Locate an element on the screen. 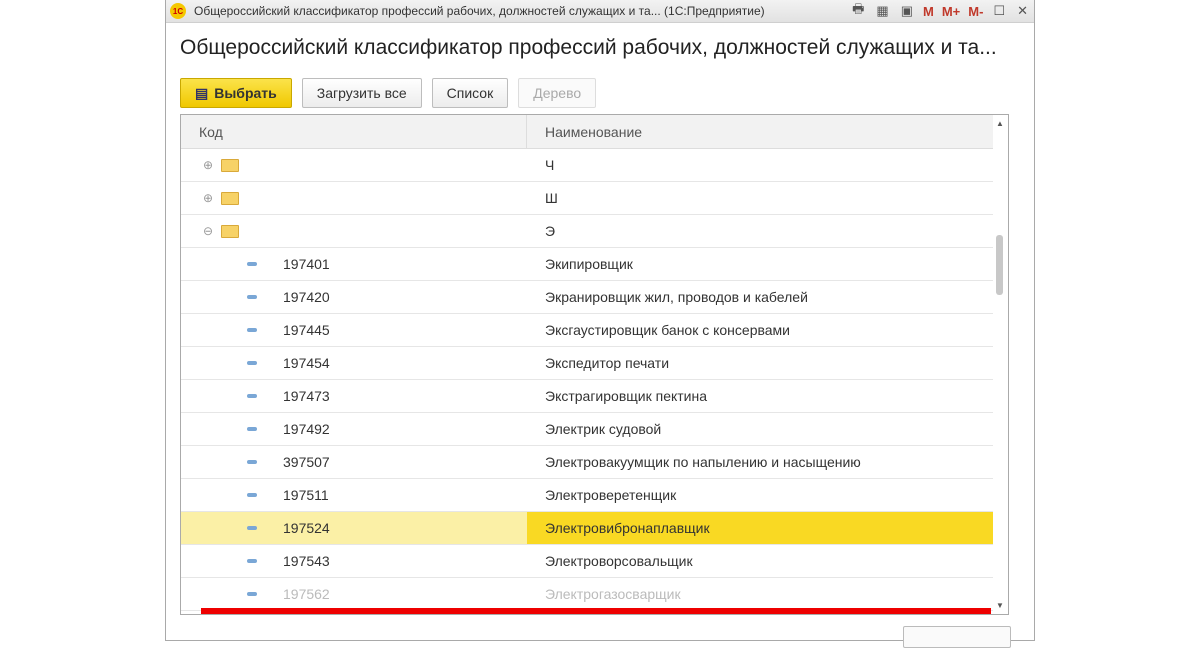 This screenshot has height=648, width=1200. column-name: Наименование is located at coordinates (767, 131).